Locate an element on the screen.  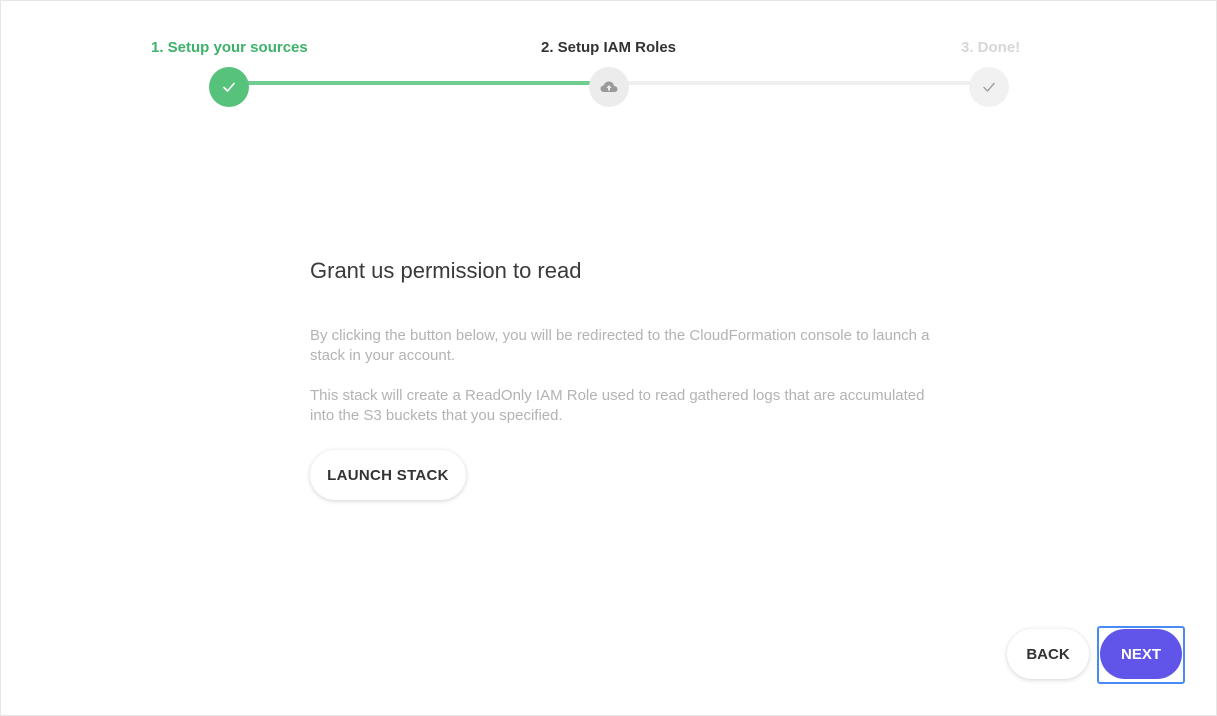
step-1-label: 1. Setup your sources is located at coordinates (229, 47).